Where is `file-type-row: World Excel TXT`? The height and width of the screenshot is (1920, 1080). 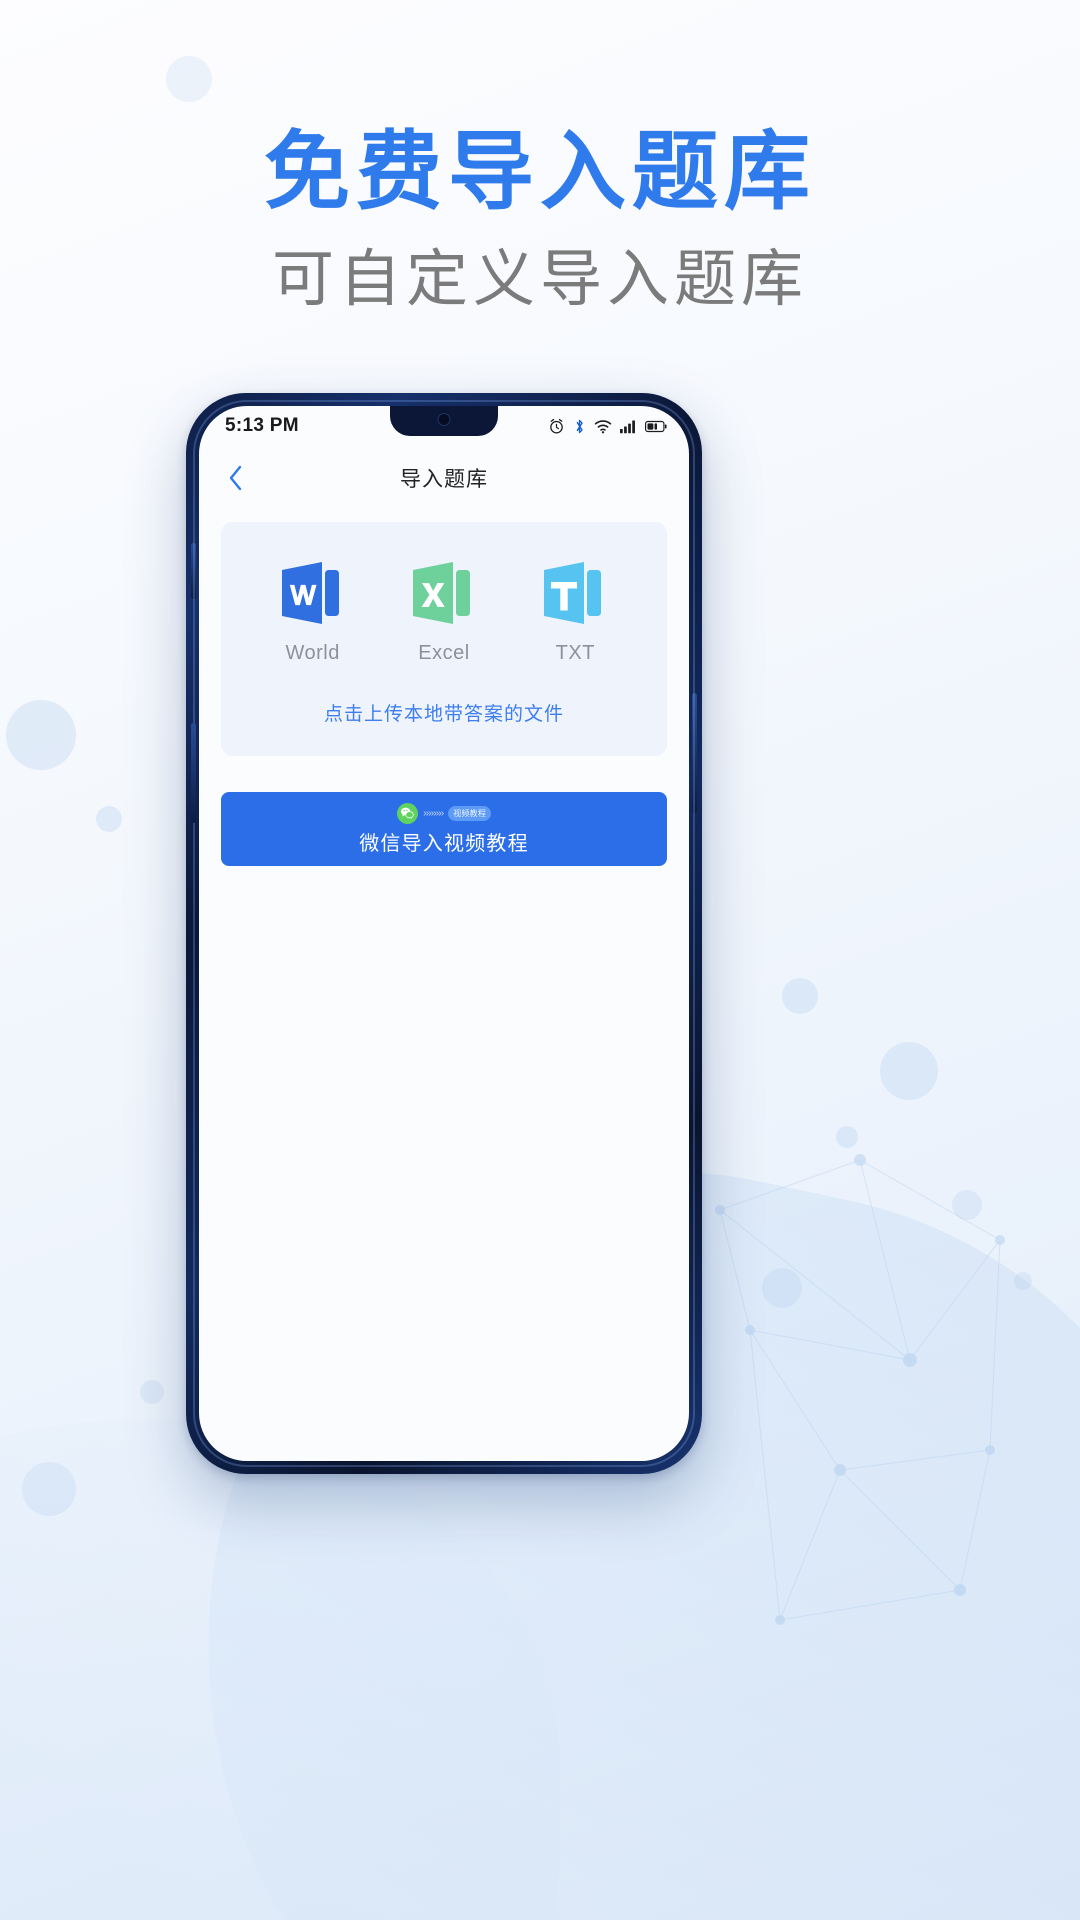
file-type-row: World Excel TXT is located at coordinates (444, 612).